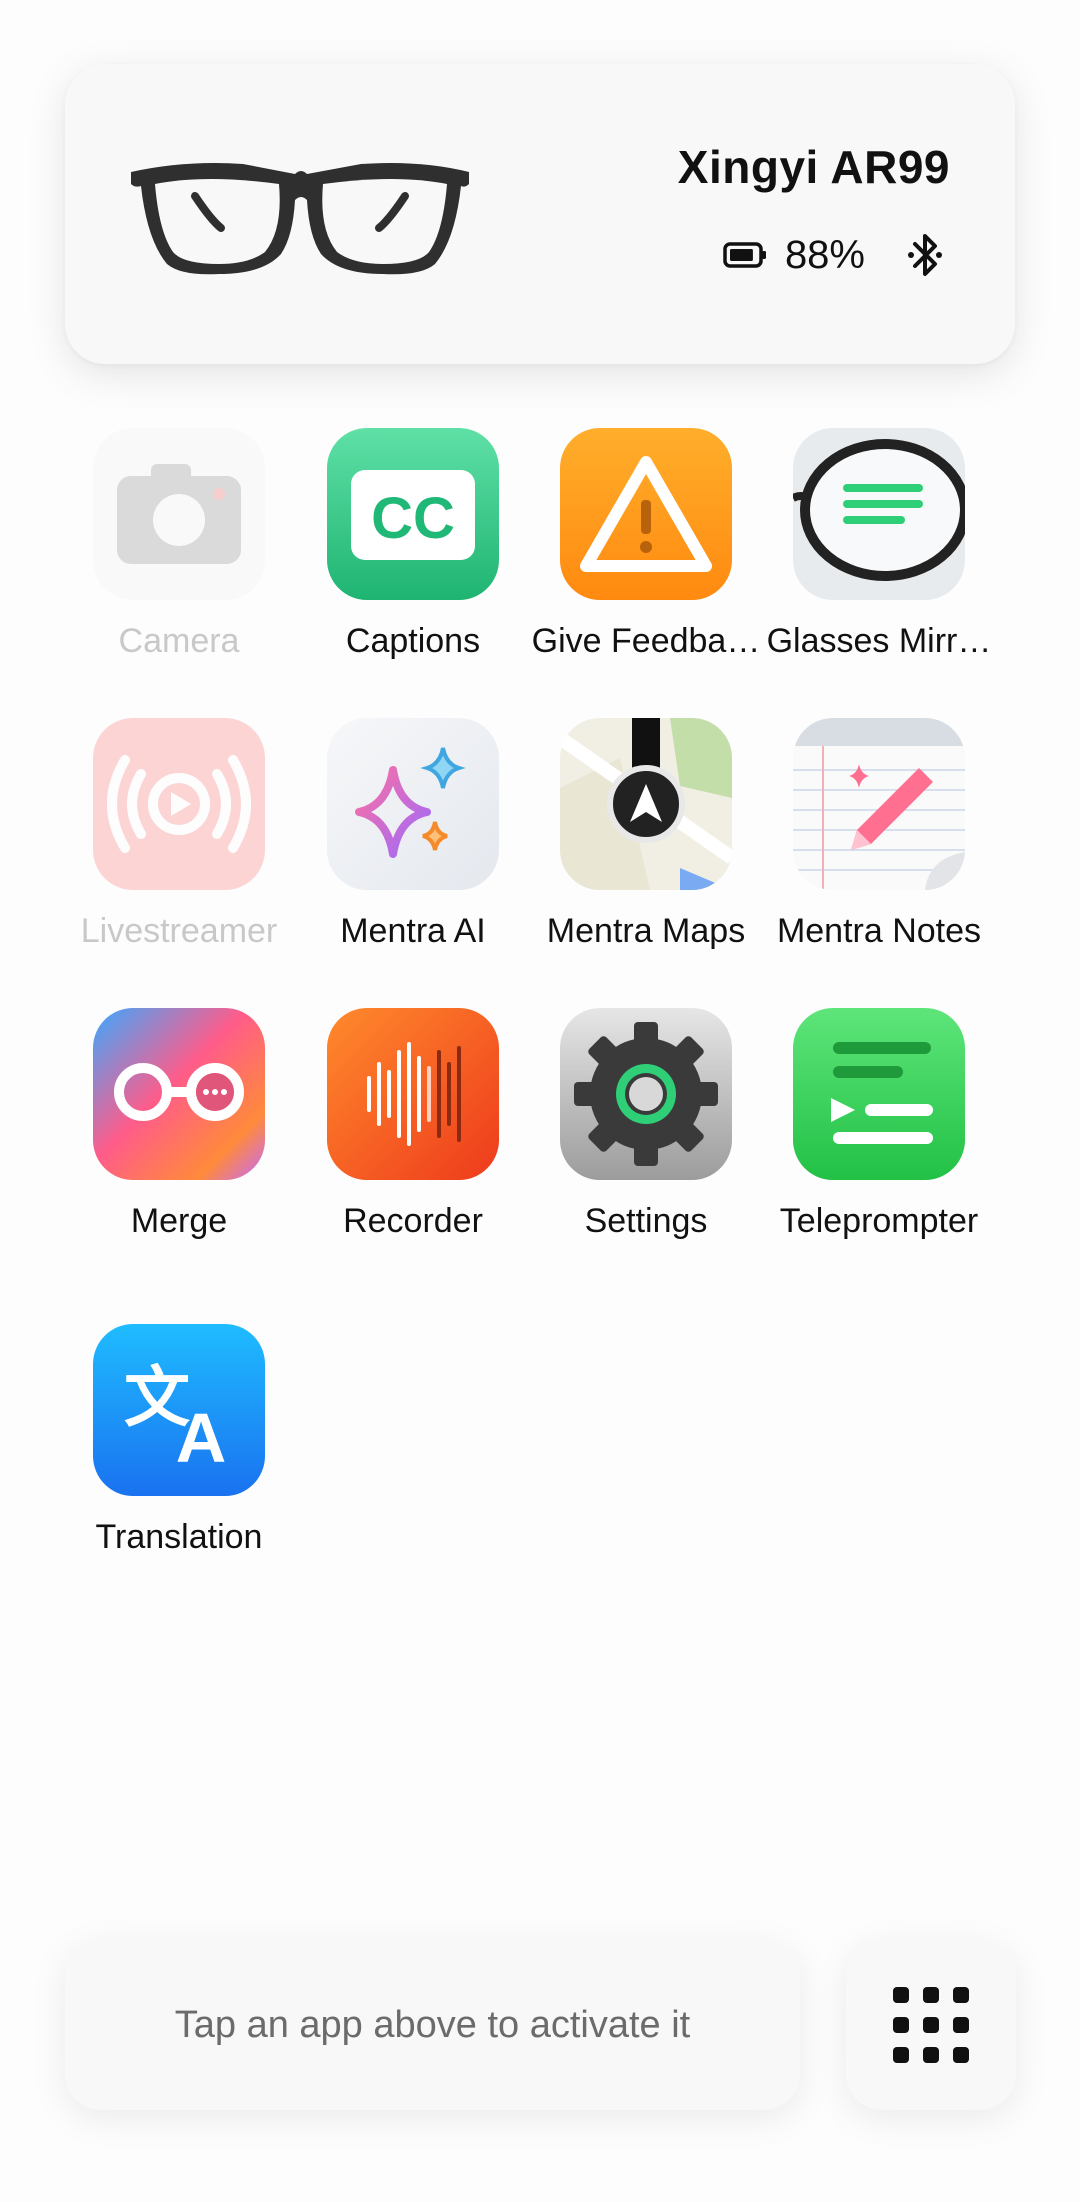 The height and width of the screenshot is (2202, 1080). I want to click on map-navigation-icon, so click(646, 804).